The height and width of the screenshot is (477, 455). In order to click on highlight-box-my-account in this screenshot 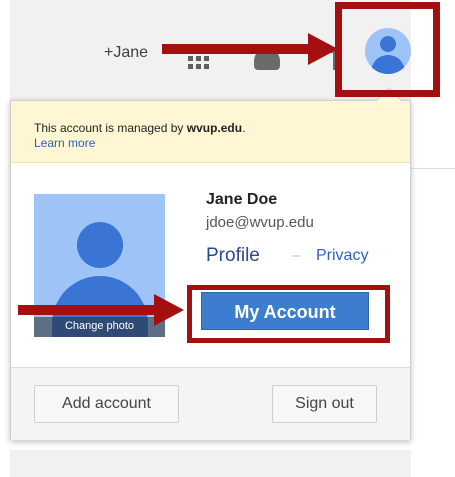, I will do `click(288, 314)`.